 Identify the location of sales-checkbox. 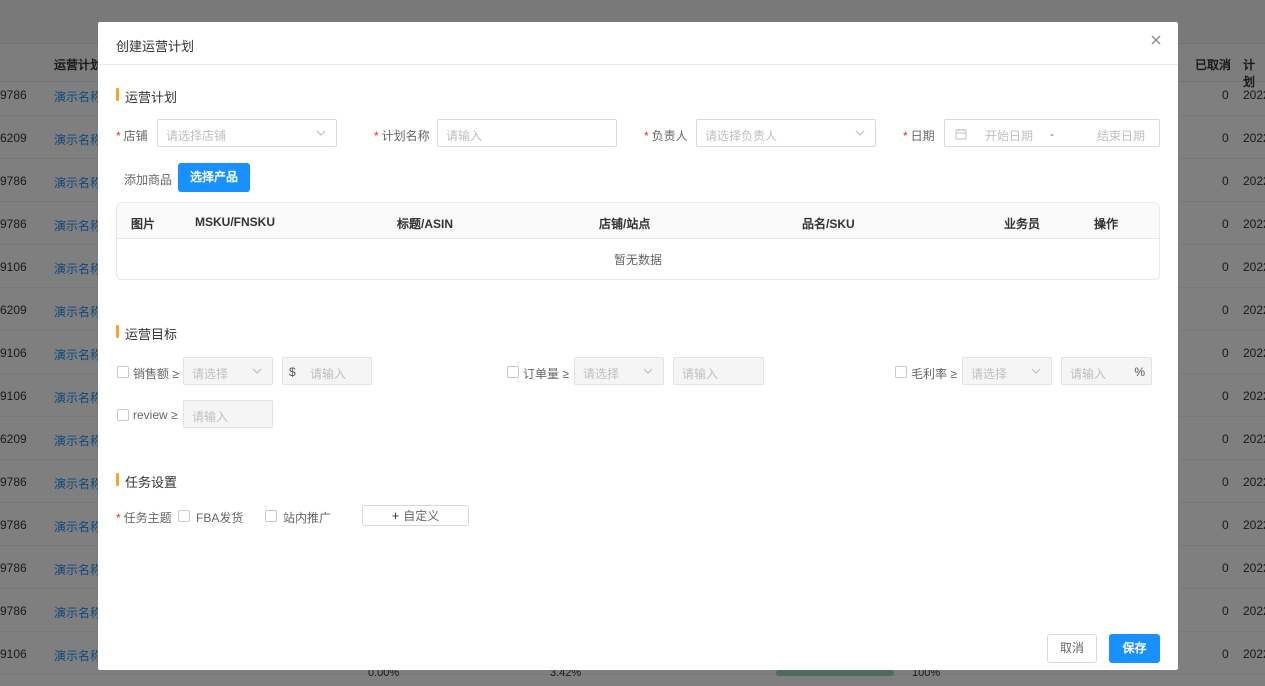
(123, 372).